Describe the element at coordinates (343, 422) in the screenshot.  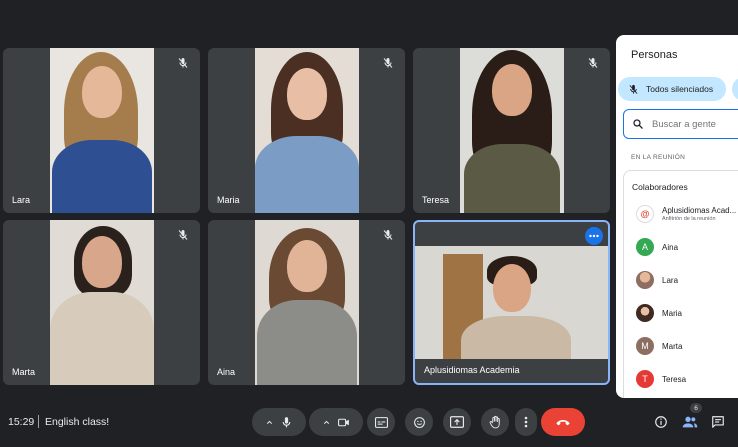
I see `video-camera-icon` at that location.